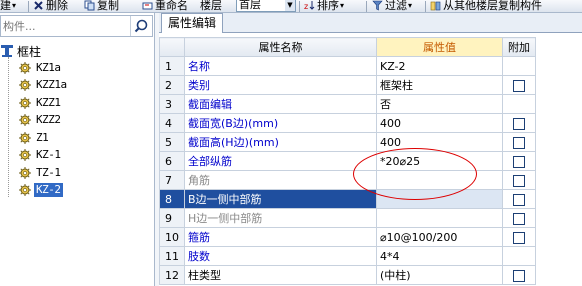  What do you see at coordinates (41, 102) in the screenshot?
I see `tree-item: KZZ1` at bounding box center [41, 102].